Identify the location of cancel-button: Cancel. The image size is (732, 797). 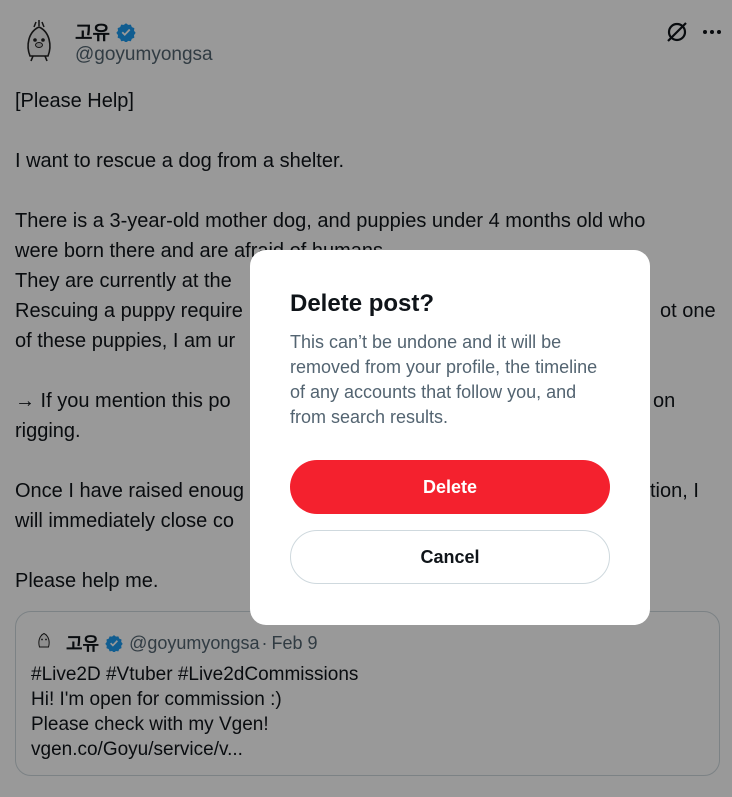
(450, 557).